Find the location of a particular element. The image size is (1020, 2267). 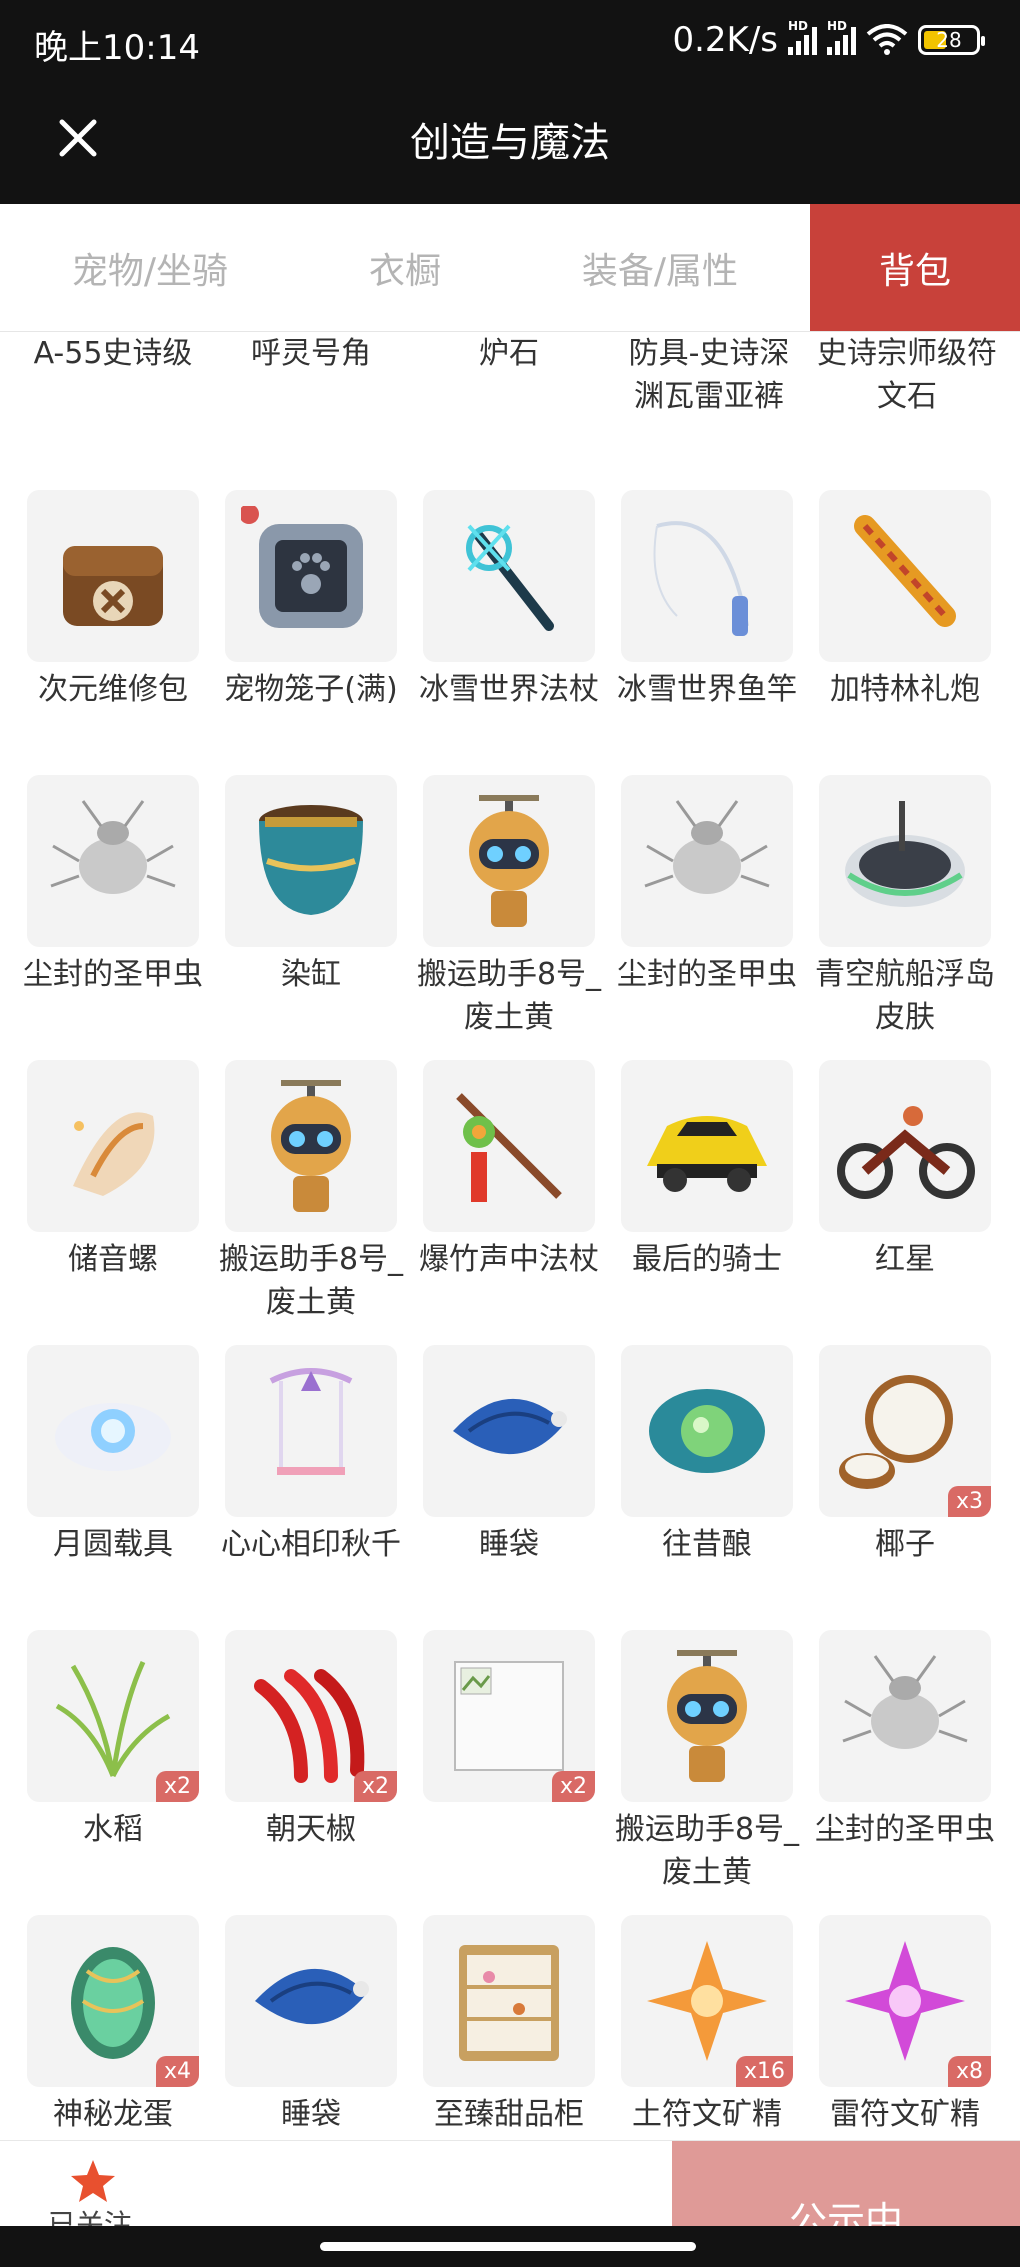

inventory-item: 次元维修包 is located at coordinates (113, 600).